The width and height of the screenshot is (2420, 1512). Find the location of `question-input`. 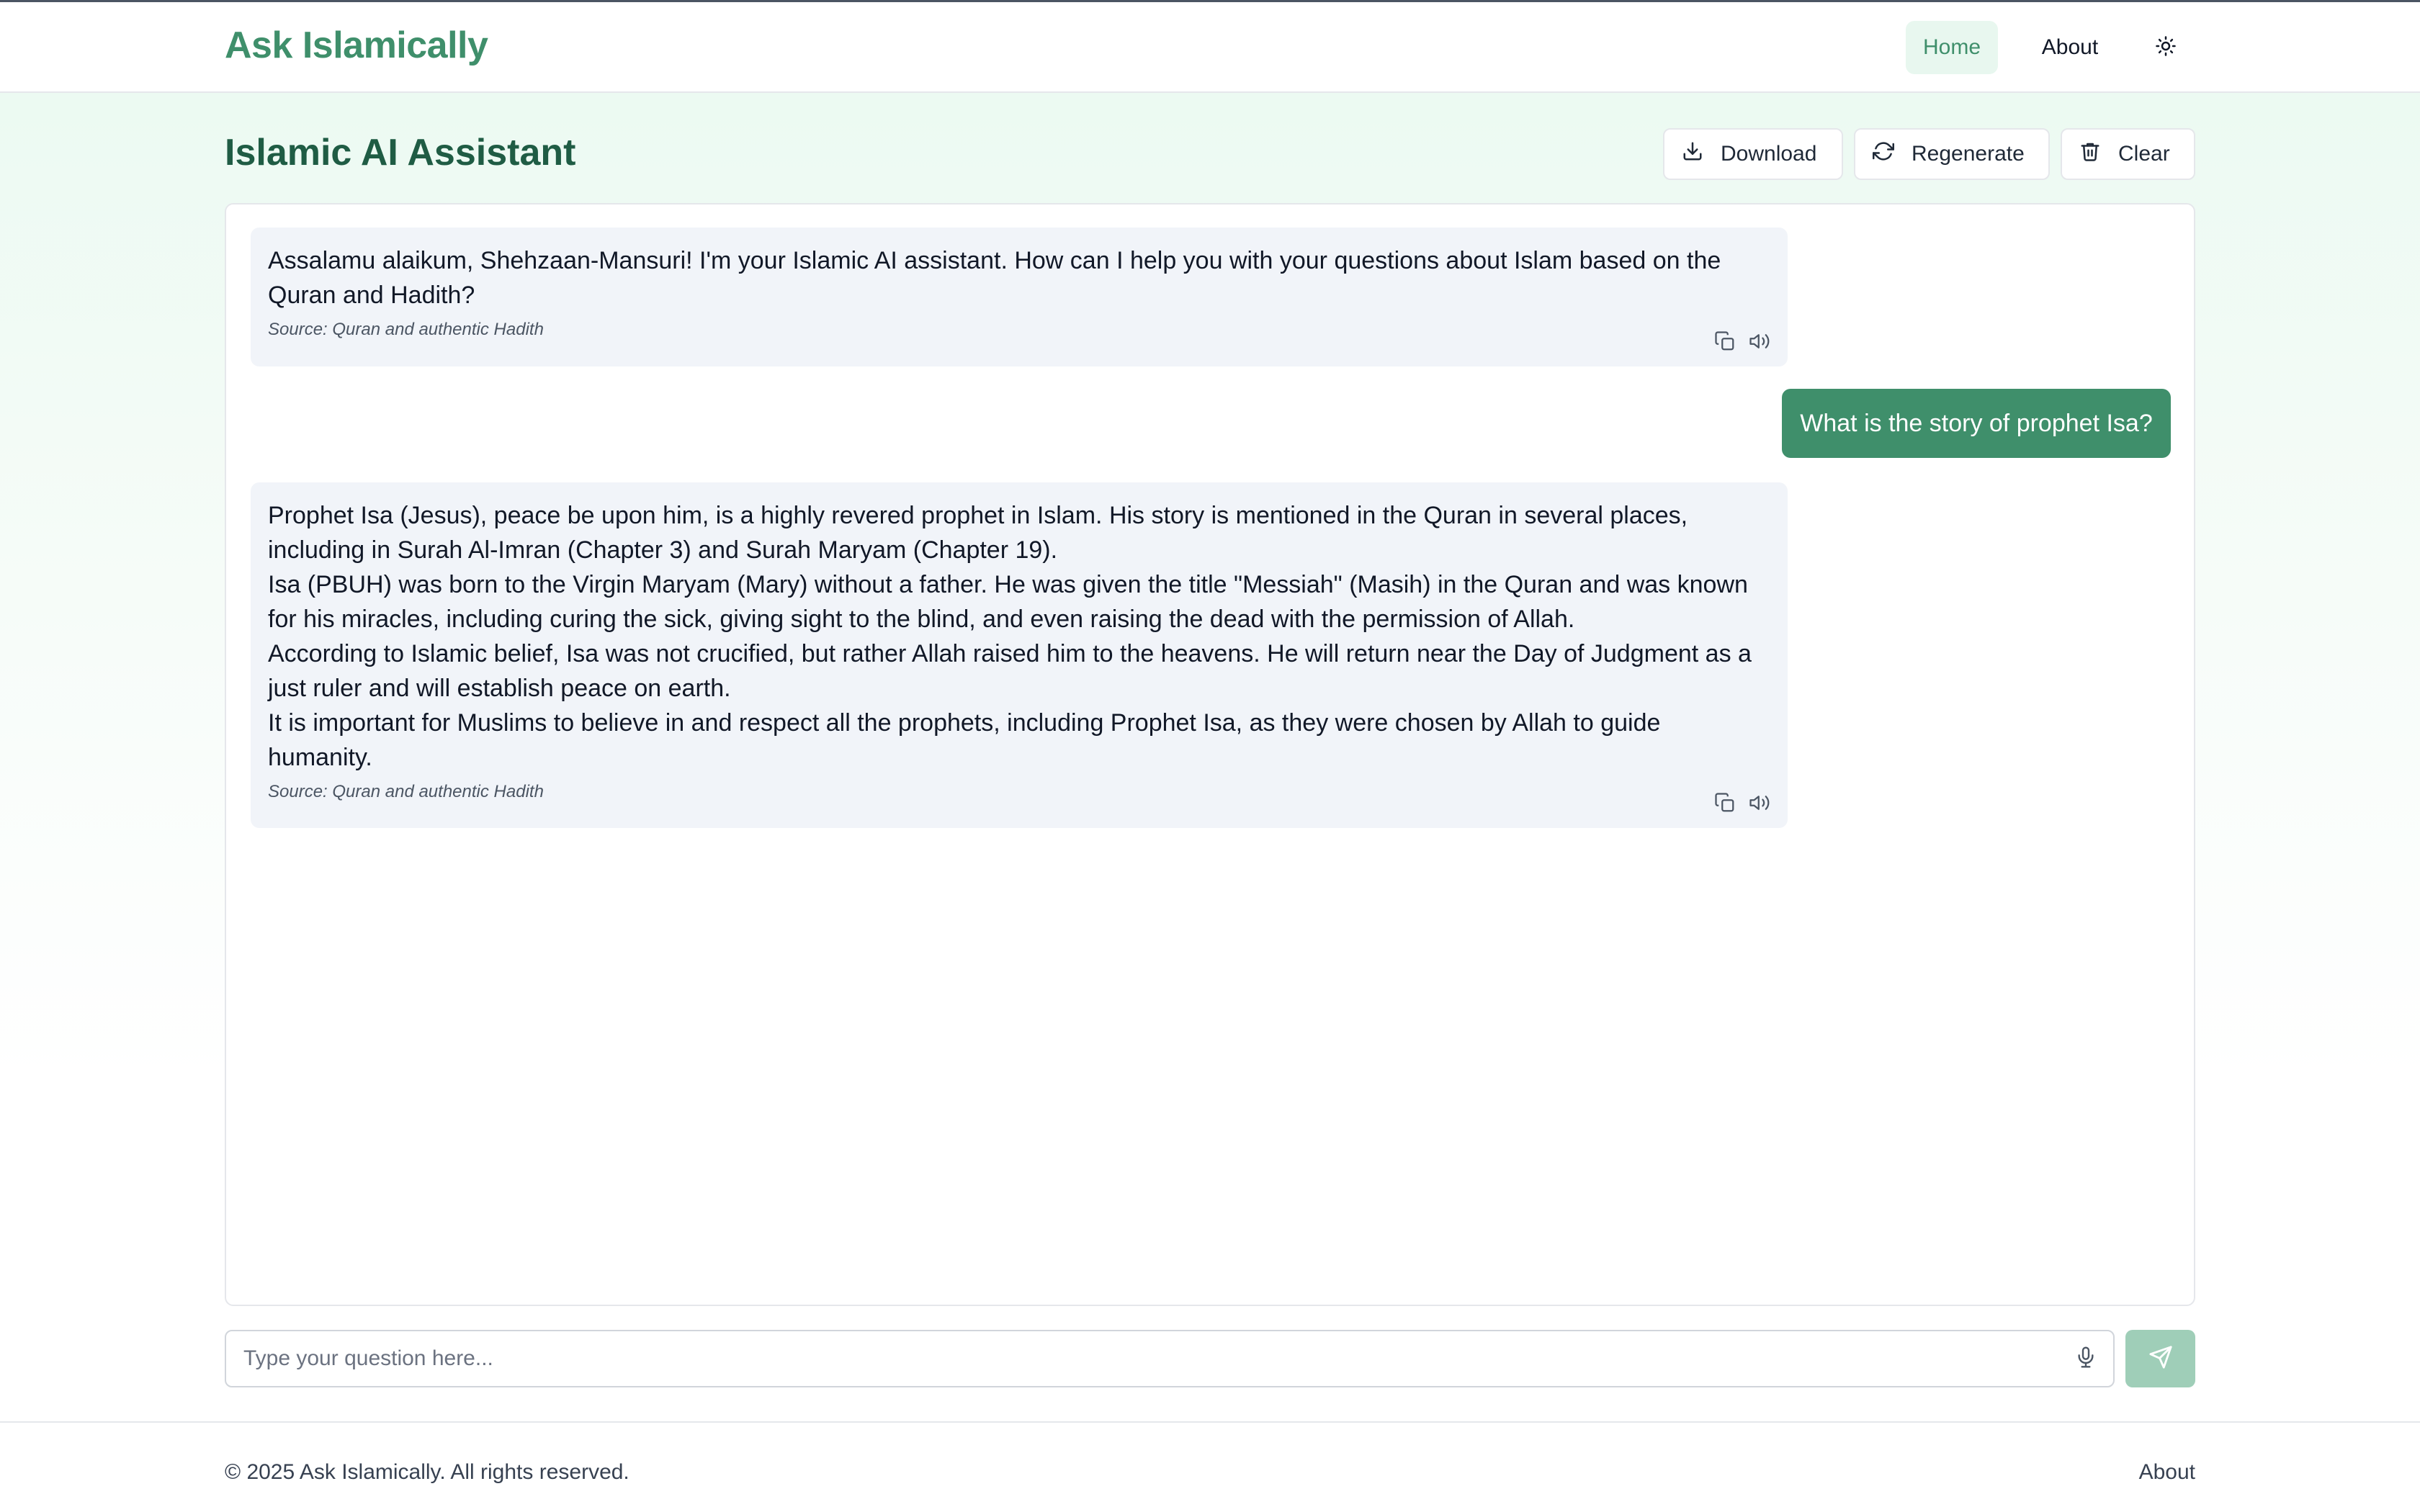

question-input is located at coordinates (1141, 1358).